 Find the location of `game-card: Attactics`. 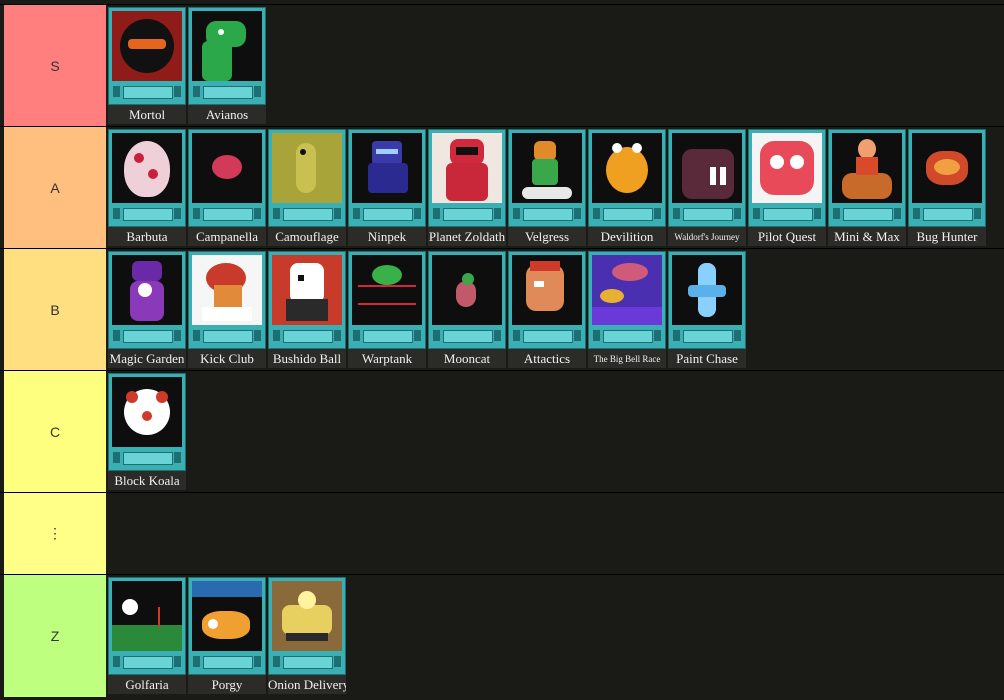

game-card: Attactics is located at coordinates (547, 309).